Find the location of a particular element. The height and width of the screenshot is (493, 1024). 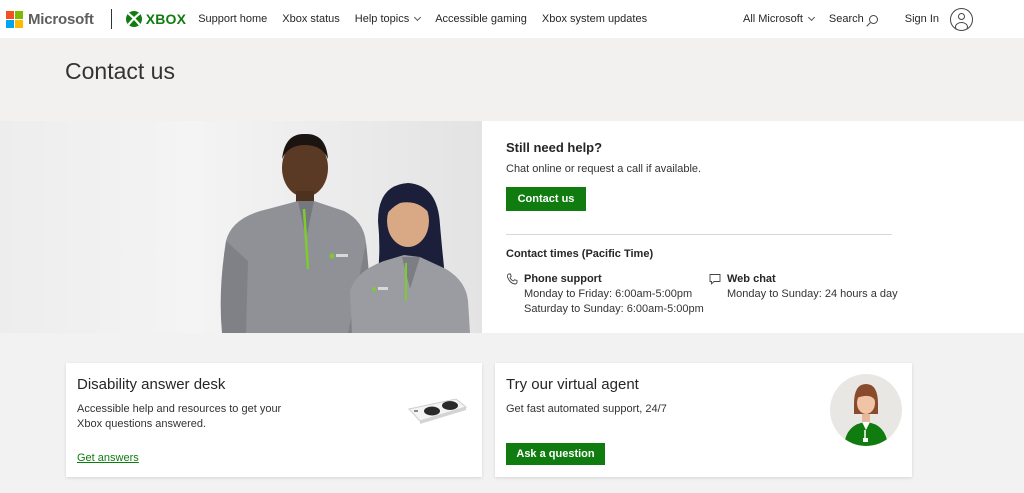

phone-hours-weekday: Monday to Friday: 6:00am-5:00pm is located at coordinates (608, 294).